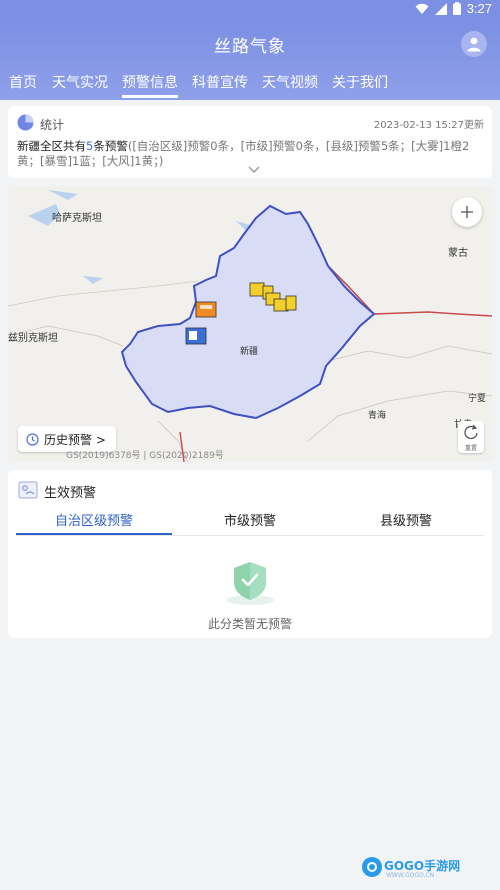 The image size is (500, 890). I want to click on summary-suffix: 条预警, so click(110, 146).